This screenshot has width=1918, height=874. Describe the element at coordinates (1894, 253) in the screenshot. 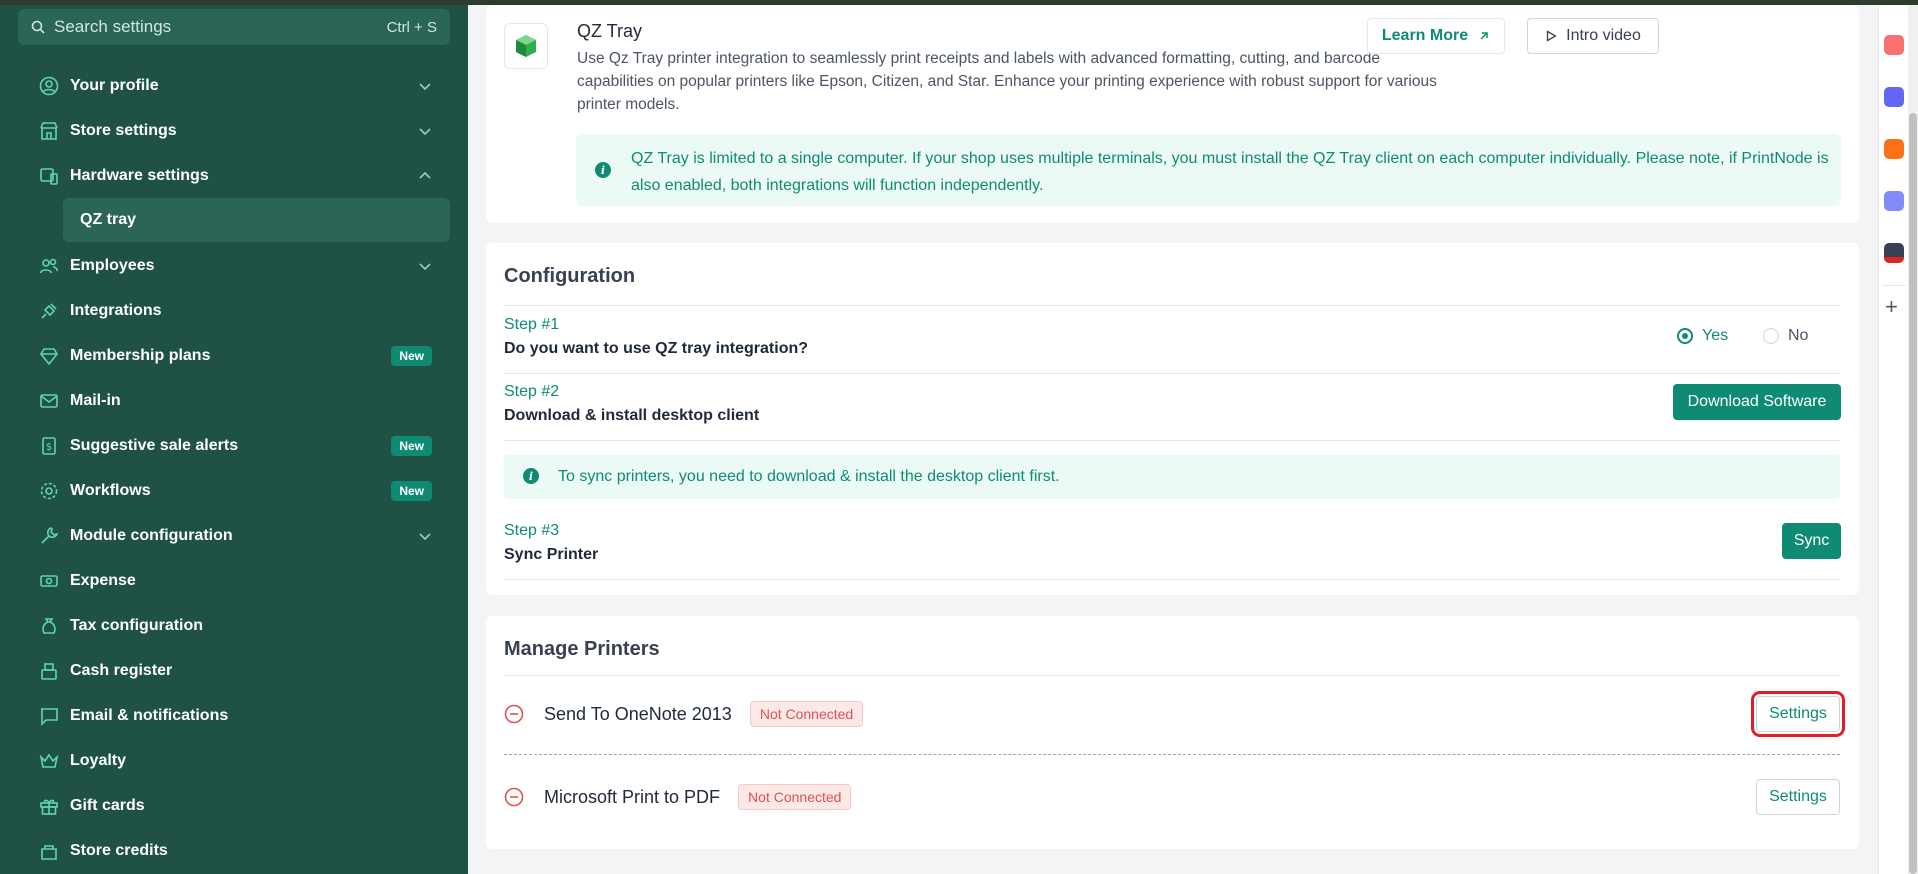

I see `card-icon` at that location.